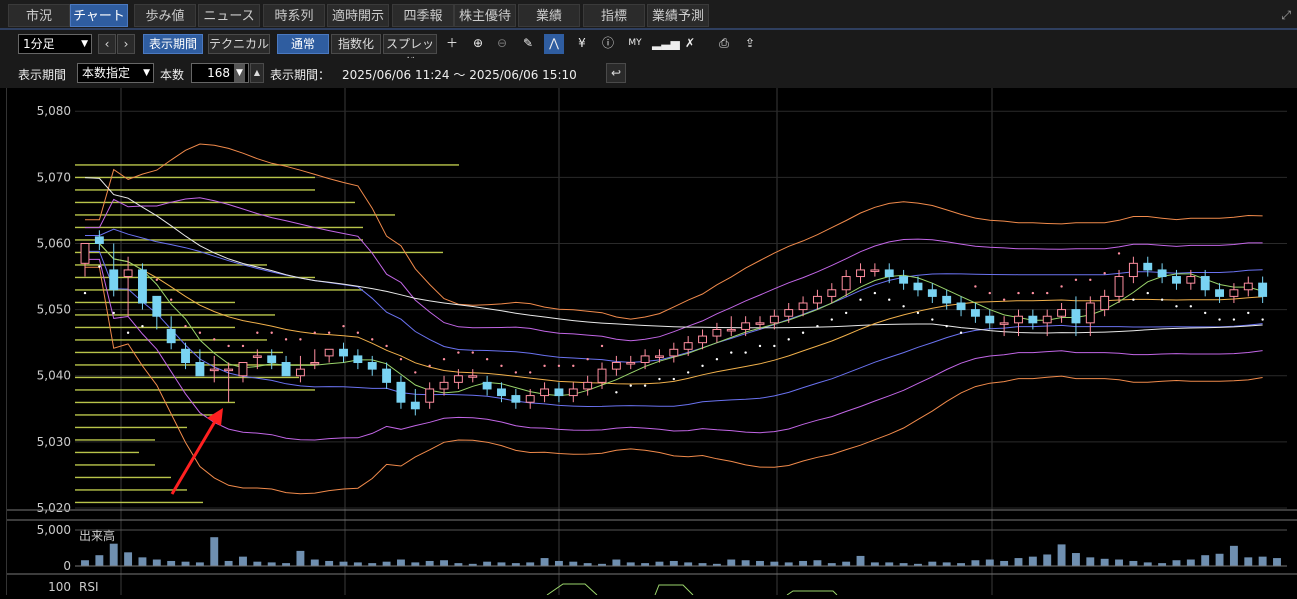 Image resolution: width=1297 pixels, height=599 pixels. What do you see at coordinates (229, 15) in the screenshot?
I see `tab-3: ニュース` at bounding box center [229, 15].